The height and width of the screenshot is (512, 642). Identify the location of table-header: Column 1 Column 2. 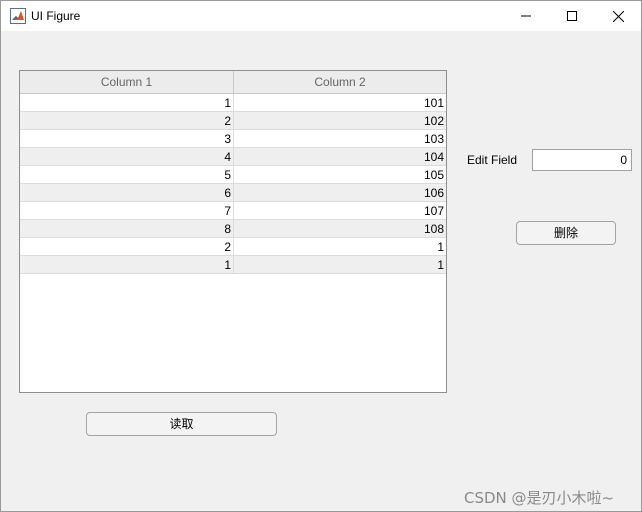
(233, 82).